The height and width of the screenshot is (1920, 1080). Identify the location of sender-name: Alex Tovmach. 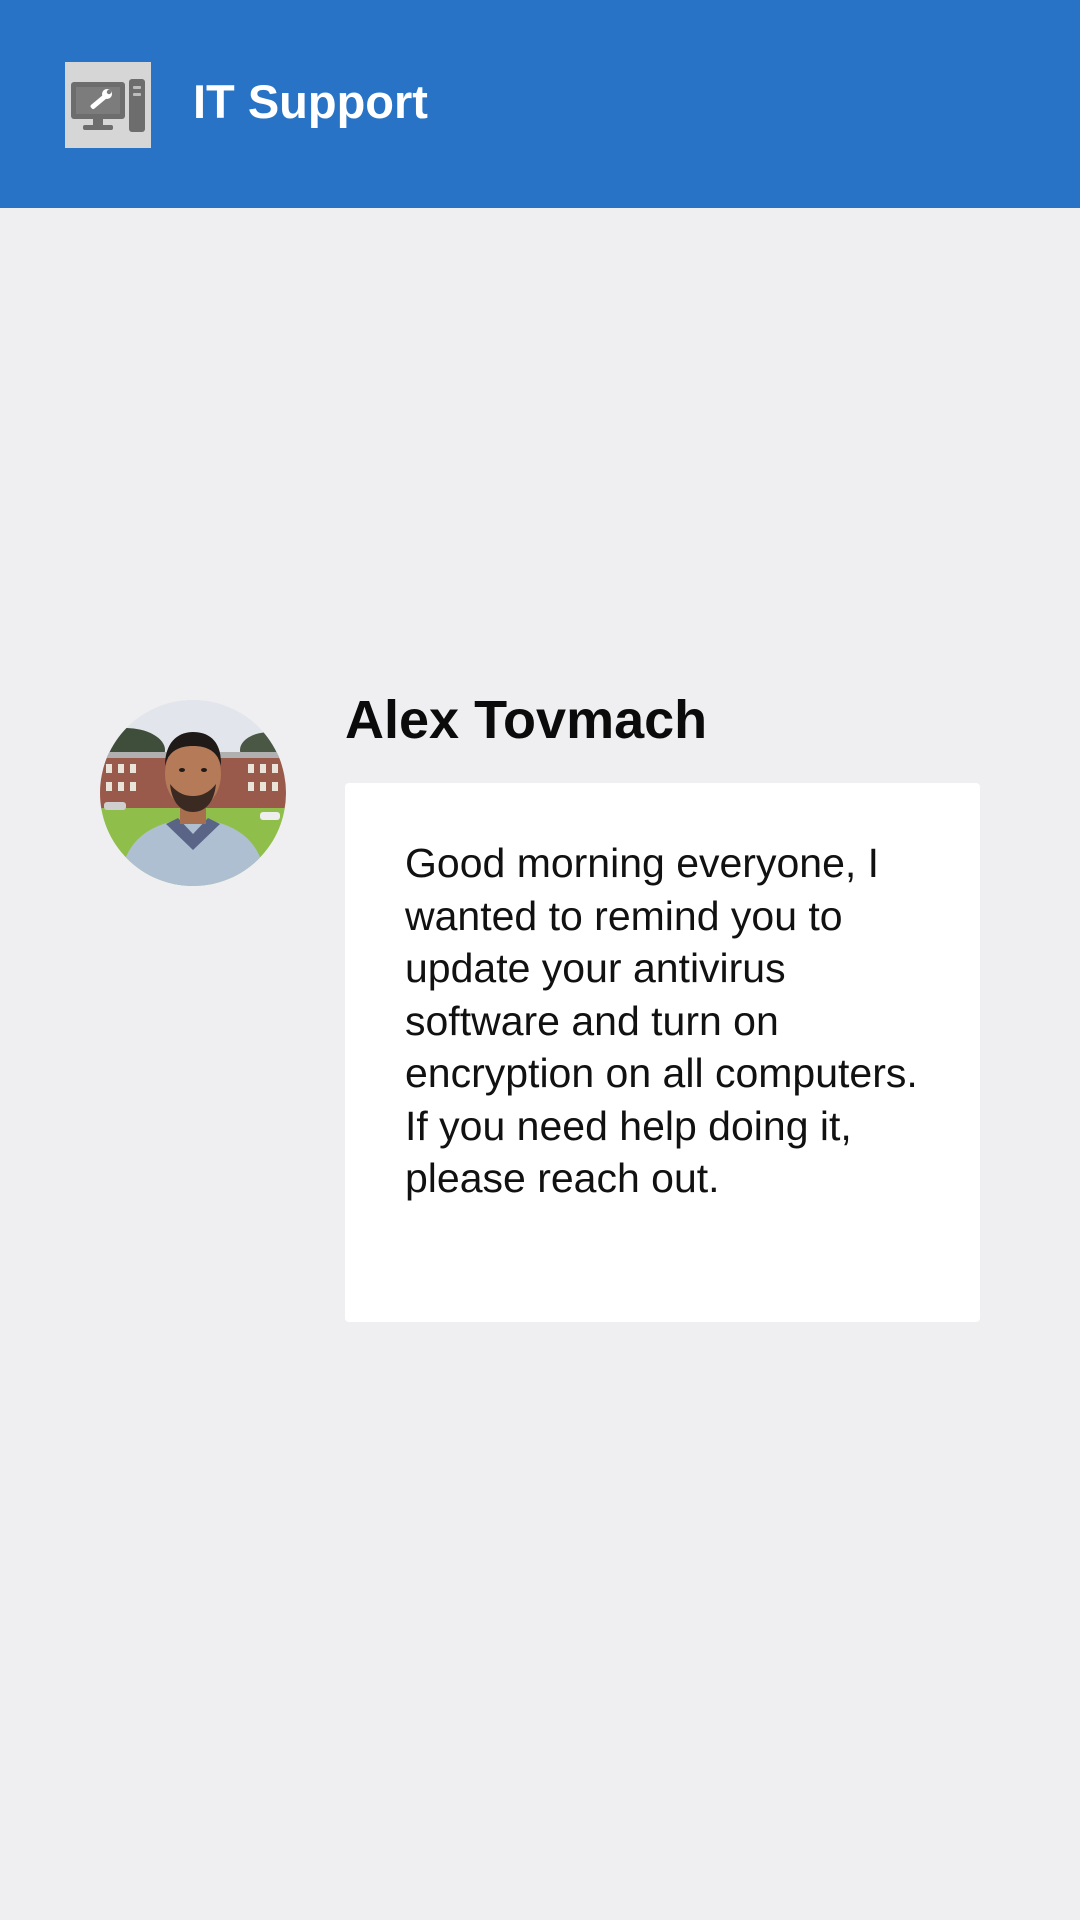
(526, 720).